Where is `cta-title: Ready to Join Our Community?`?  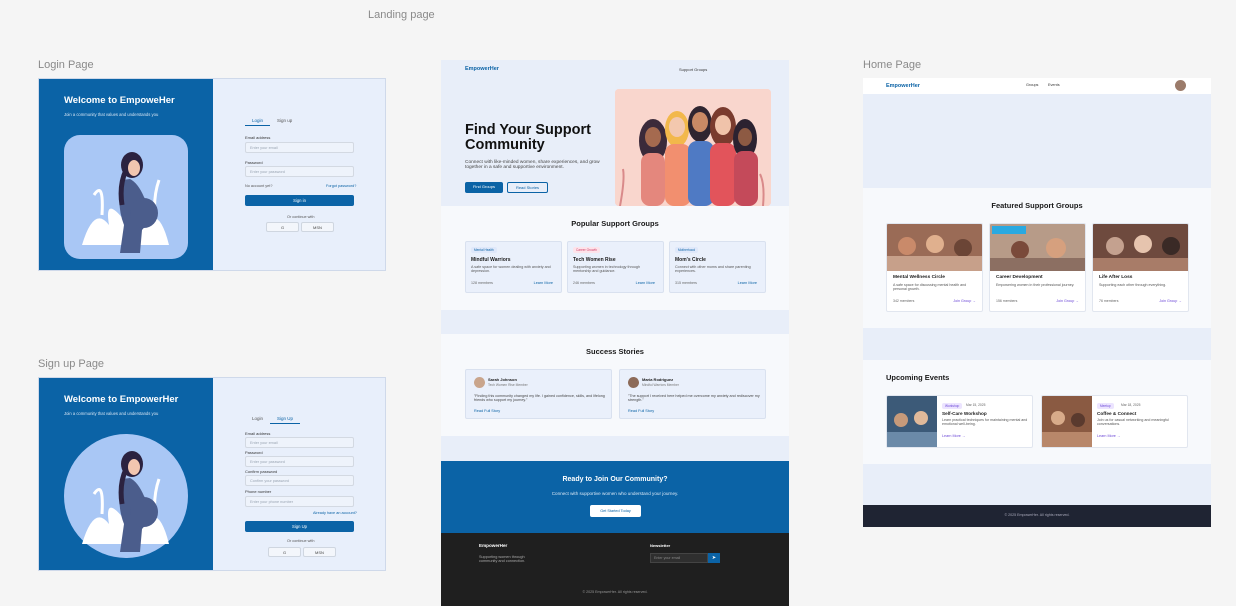 cta-title: Ready to Join Our Community? is located at coordinates (615, 479).